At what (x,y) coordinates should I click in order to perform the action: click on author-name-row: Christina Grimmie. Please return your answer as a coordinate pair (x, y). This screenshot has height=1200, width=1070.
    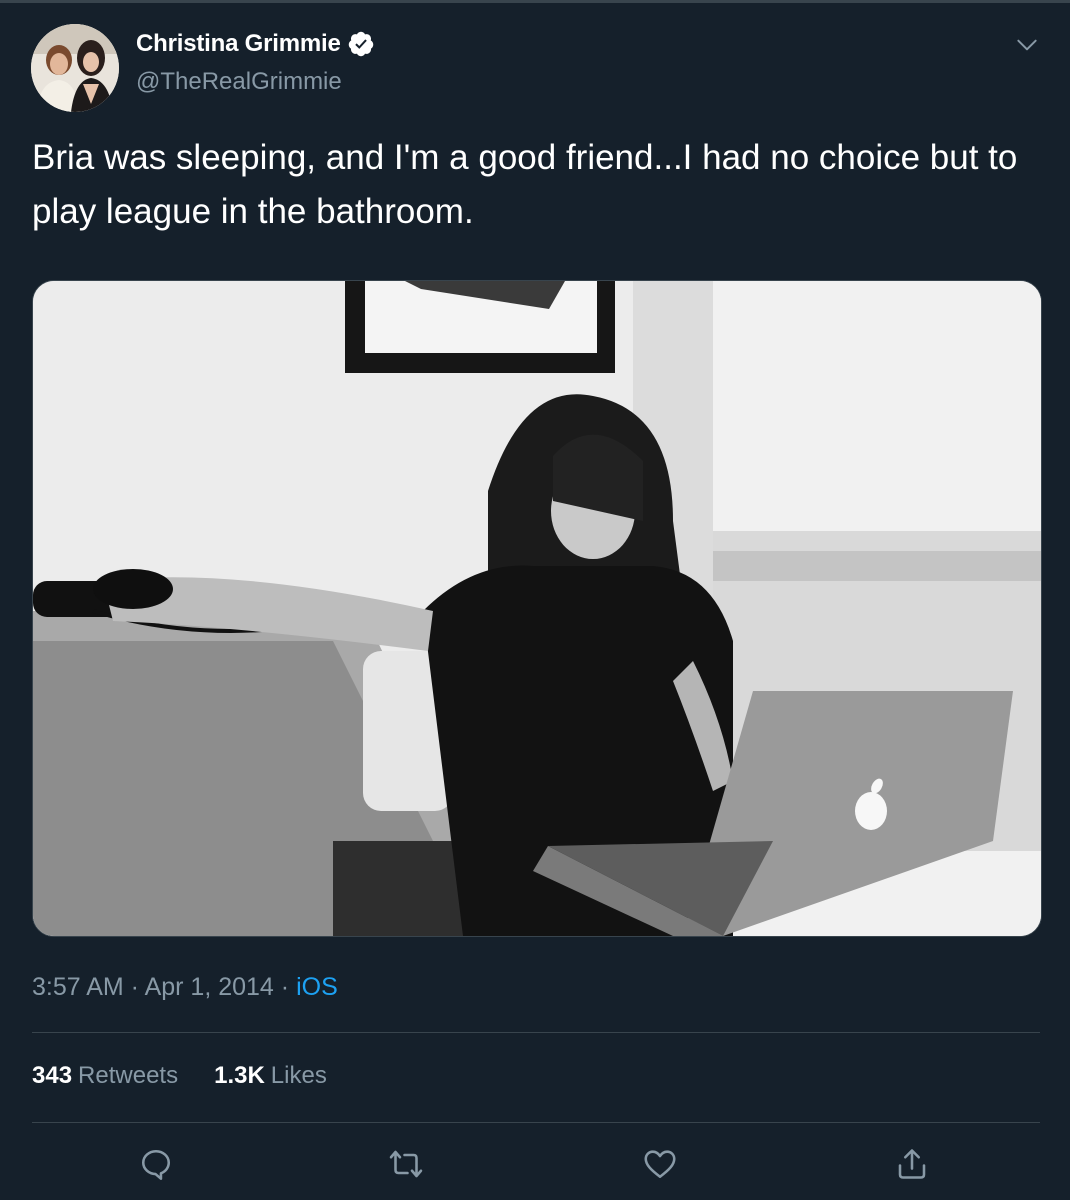
    Looking at the image, I should click on (255, 44).